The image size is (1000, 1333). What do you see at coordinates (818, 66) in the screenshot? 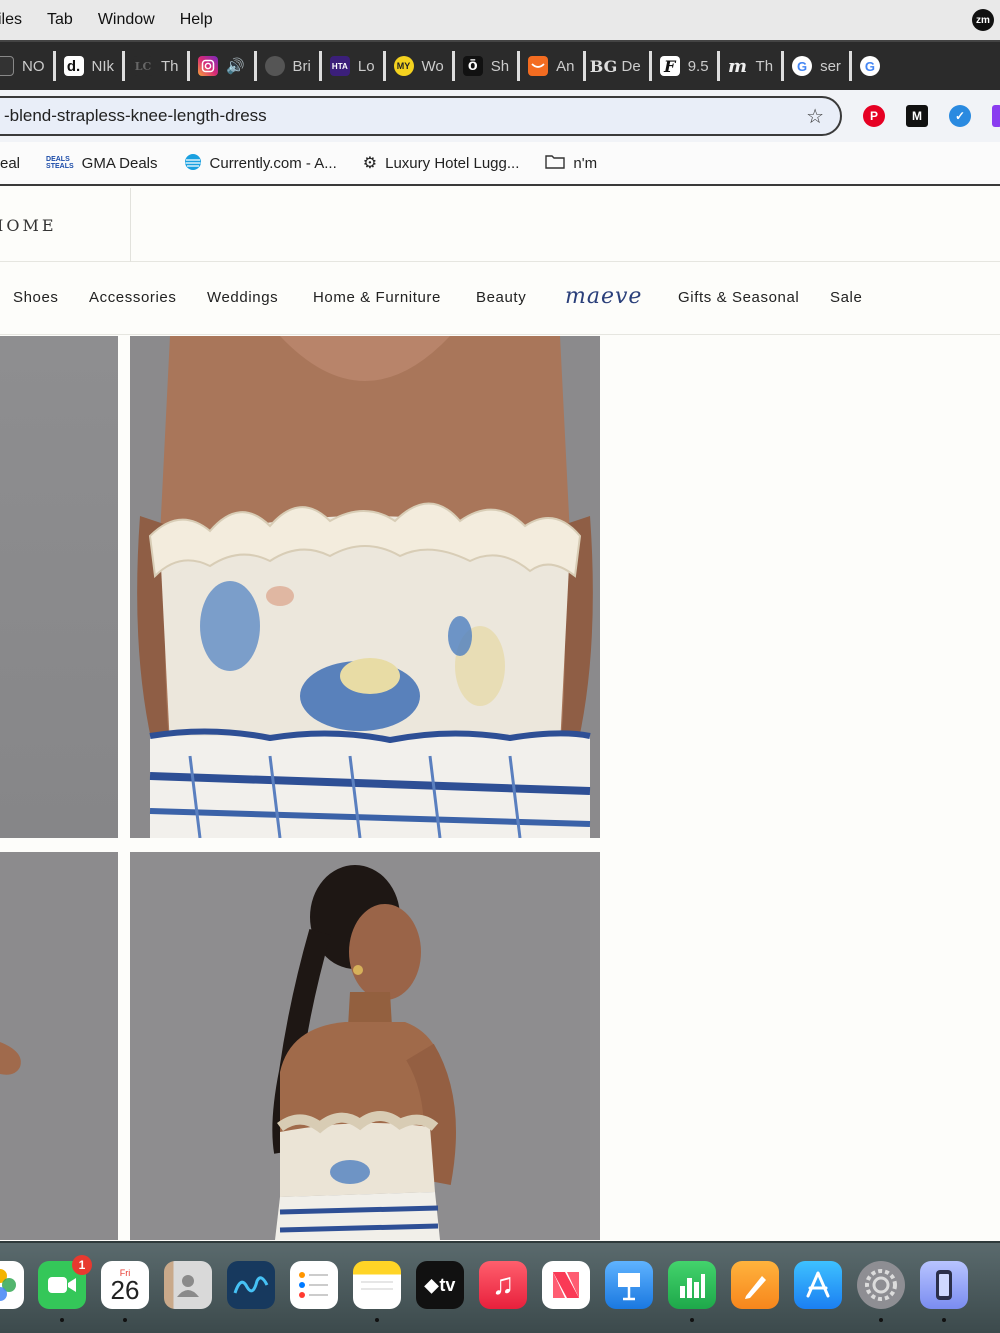
I see `tab-google: G ser` at bounding box center [818, 66].